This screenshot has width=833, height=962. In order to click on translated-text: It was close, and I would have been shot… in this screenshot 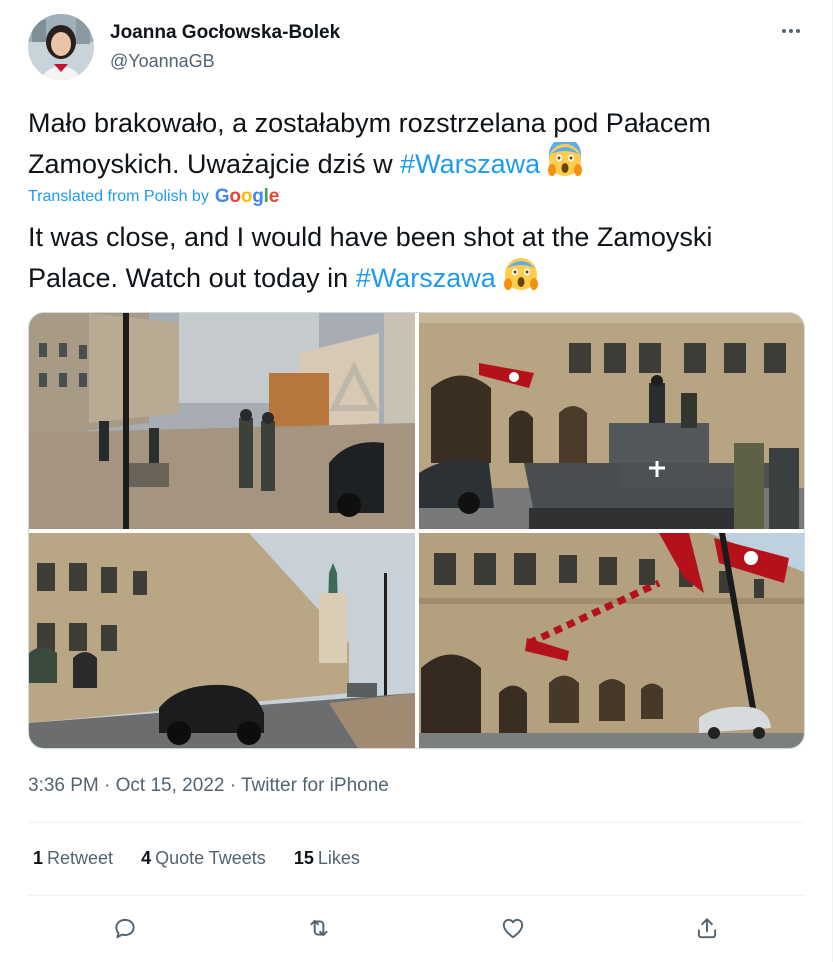, I will do `click(413, 260)`.